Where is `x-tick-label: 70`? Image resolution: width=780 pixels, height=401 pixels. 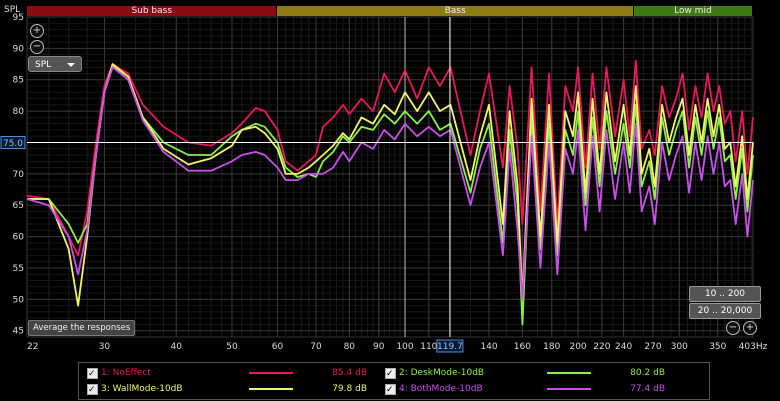
x-tick-label: 70 is located at coordinates (316, 347).